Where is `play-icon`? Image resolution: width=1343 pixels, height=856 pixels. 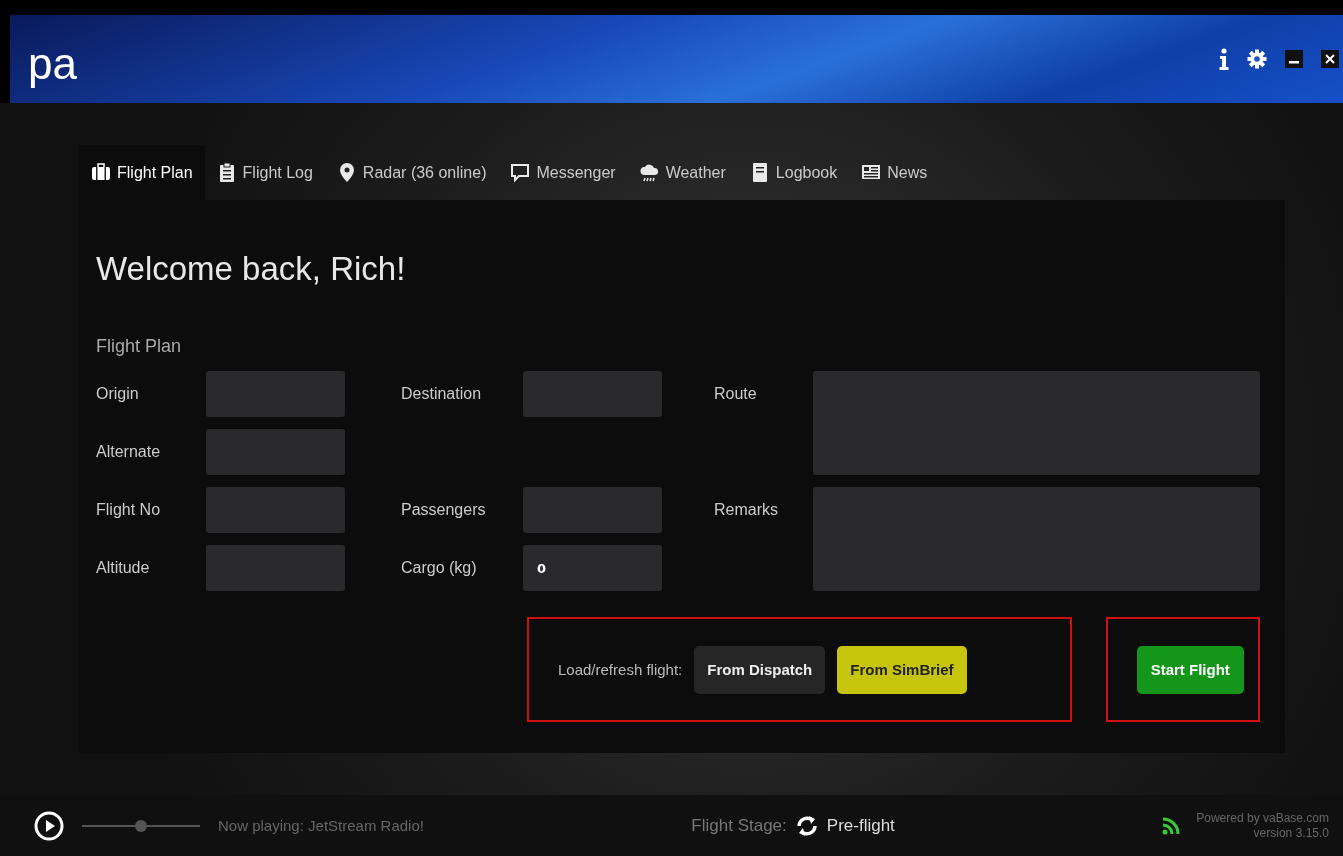 play-icon is located at coordinates (49, 825).